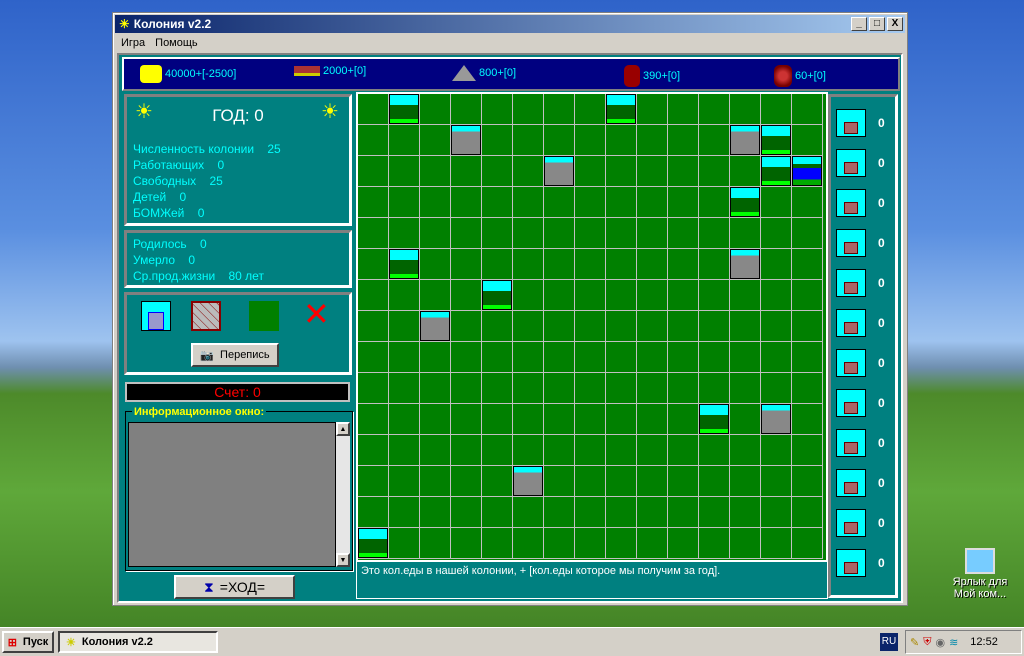 This screenshot has height=656, width=1024. What do you see at coordinates (851, 363) in the screenshot?
I see `school-icon` at bounding box center [851, 363].